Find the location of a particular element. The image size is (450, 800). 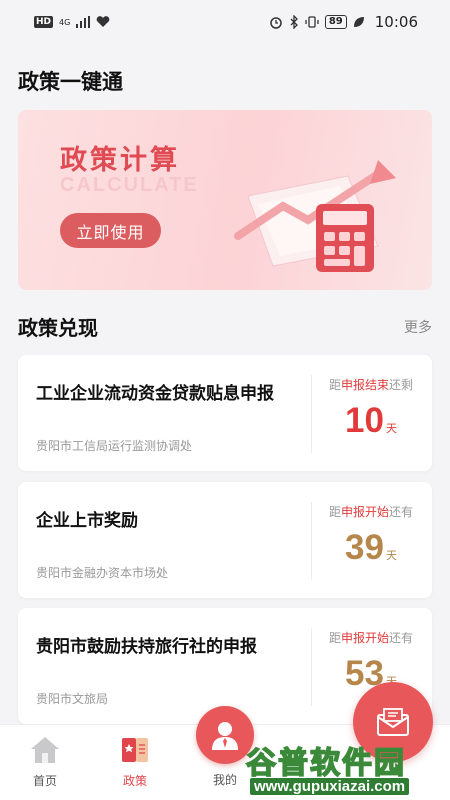

tab-mine-label: 我的 is located at coordinates (224, 780).